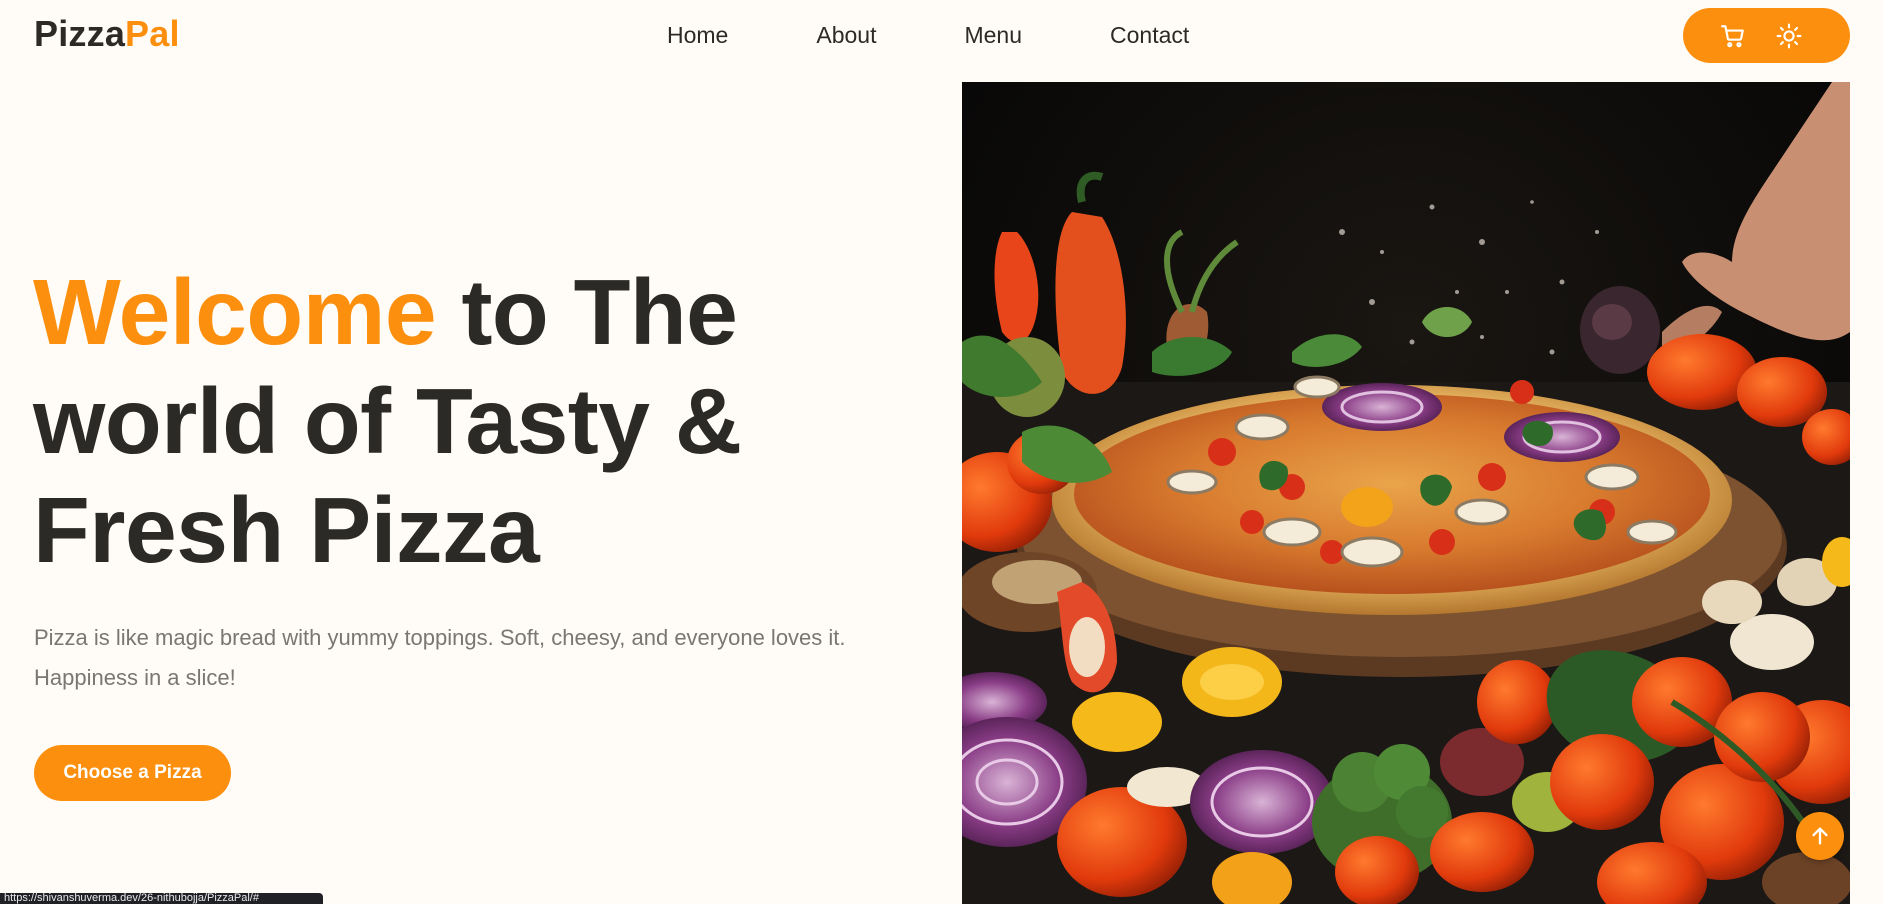 This screenshot has height=904, width=1883. Describe the element at coordinates (152, 33) in the screenshot. I see `logo-text-pal: Pal` at that location.